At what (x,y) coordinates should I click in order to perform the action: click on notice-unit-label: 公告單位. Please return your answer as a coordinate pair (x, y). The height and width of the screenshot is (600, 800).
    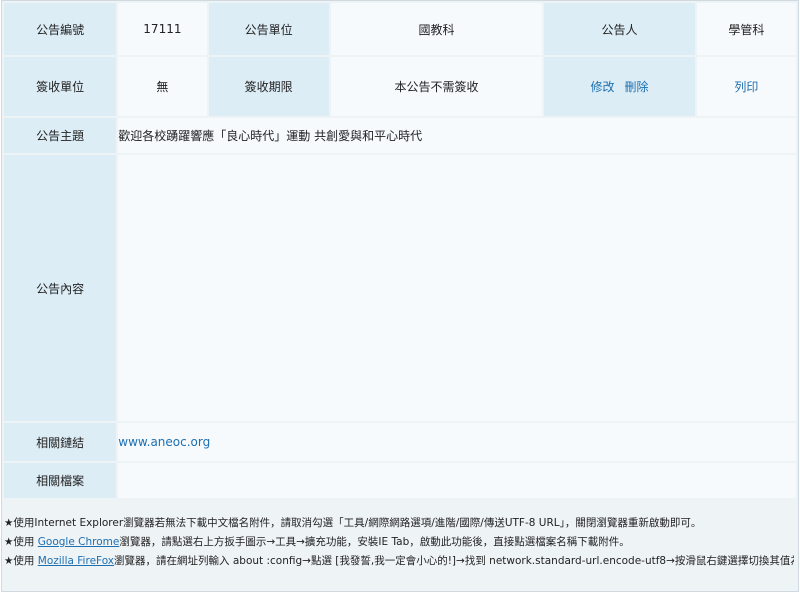
    Looking at the image, I should click on (268, 29).